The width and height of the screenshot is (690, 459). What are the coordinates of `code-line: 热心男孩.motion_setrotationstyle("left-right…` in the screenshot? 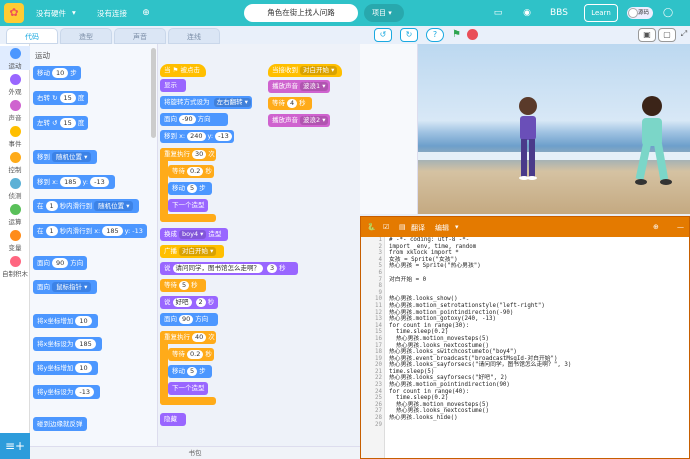 It's located at (538, 306).